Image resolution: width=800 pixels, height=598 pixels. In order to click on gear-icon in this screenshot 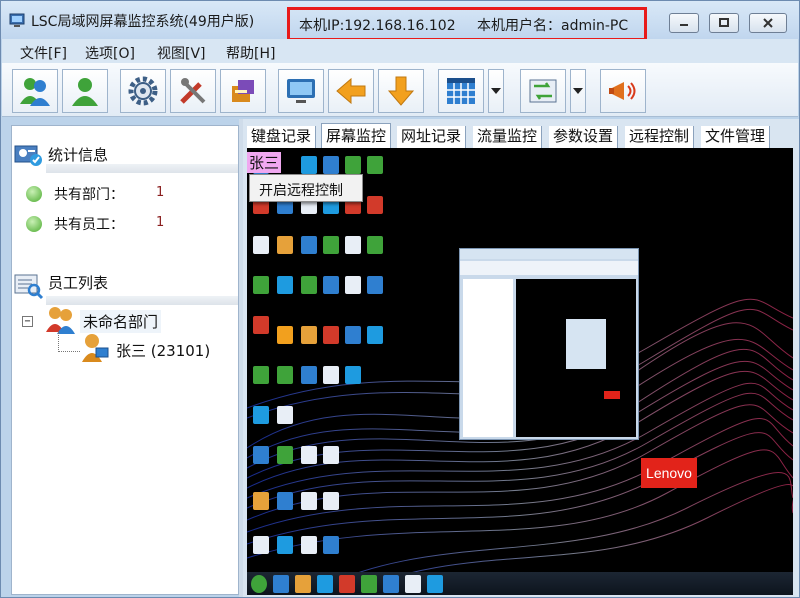, I will do `click(143, 91)`.